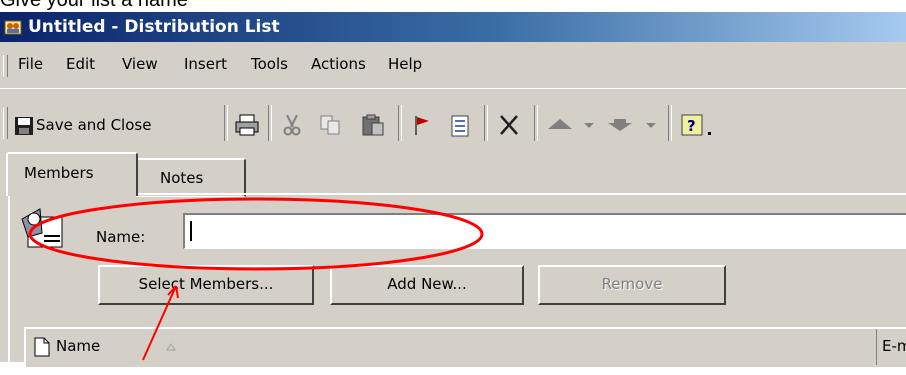 The width and height of the screenshot is (906, 375). Describe the element at coordinates (256, 234) in the screenshot. I see `highlight-ellipse` at that location.